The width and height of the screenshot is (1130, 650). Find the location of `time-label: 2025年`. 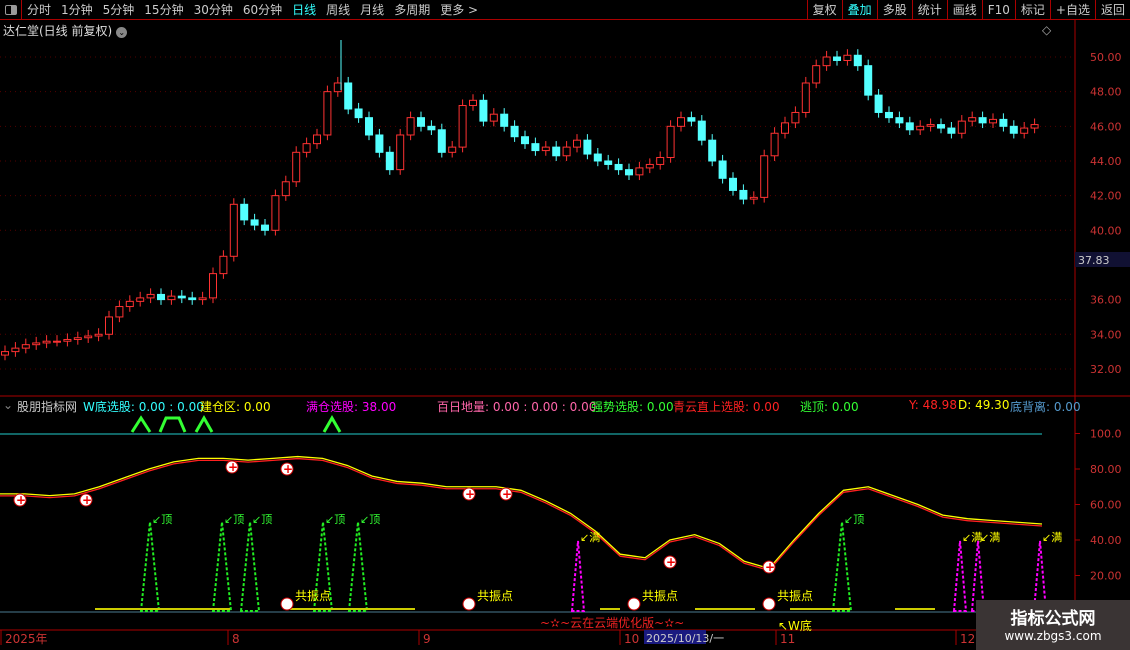

time-label: 2025年 is located at coordinates (26, 639).